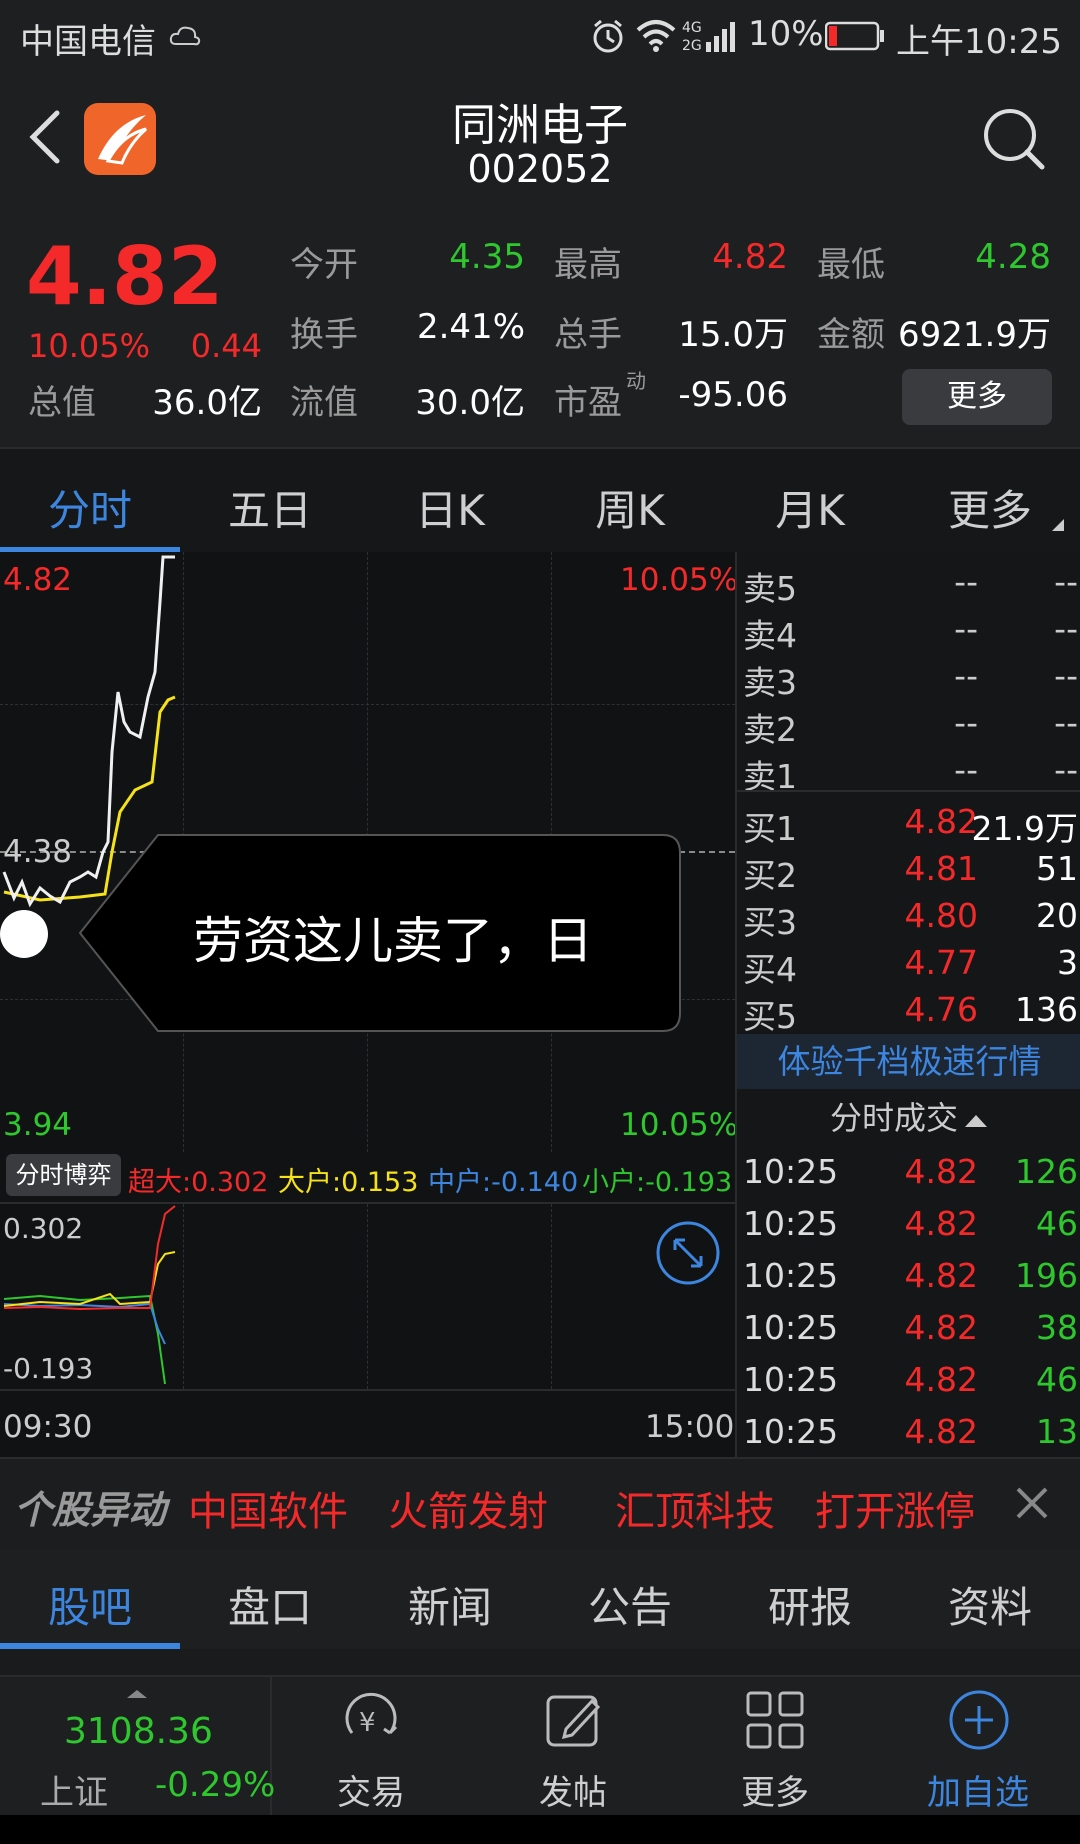 The image size is (1080, 1844). Describe the element at coordinates (120, 139) in the screenshot. I see `app-logo` at that location.